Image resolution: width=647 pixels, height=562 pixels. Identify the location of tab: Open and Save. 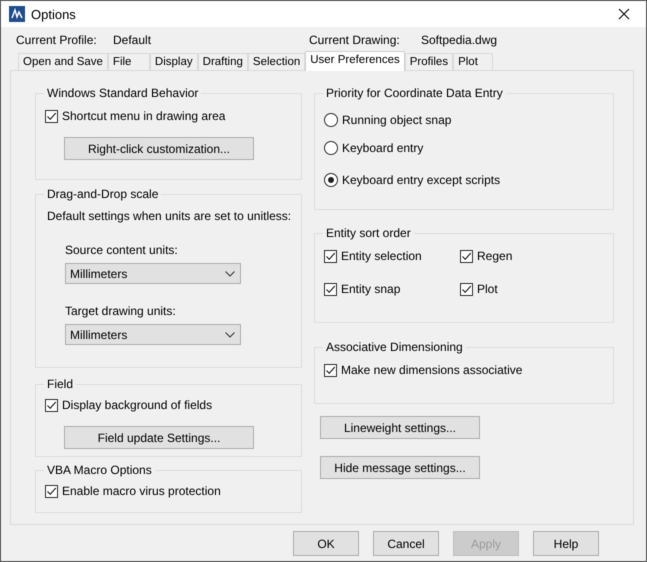
(63, 61).